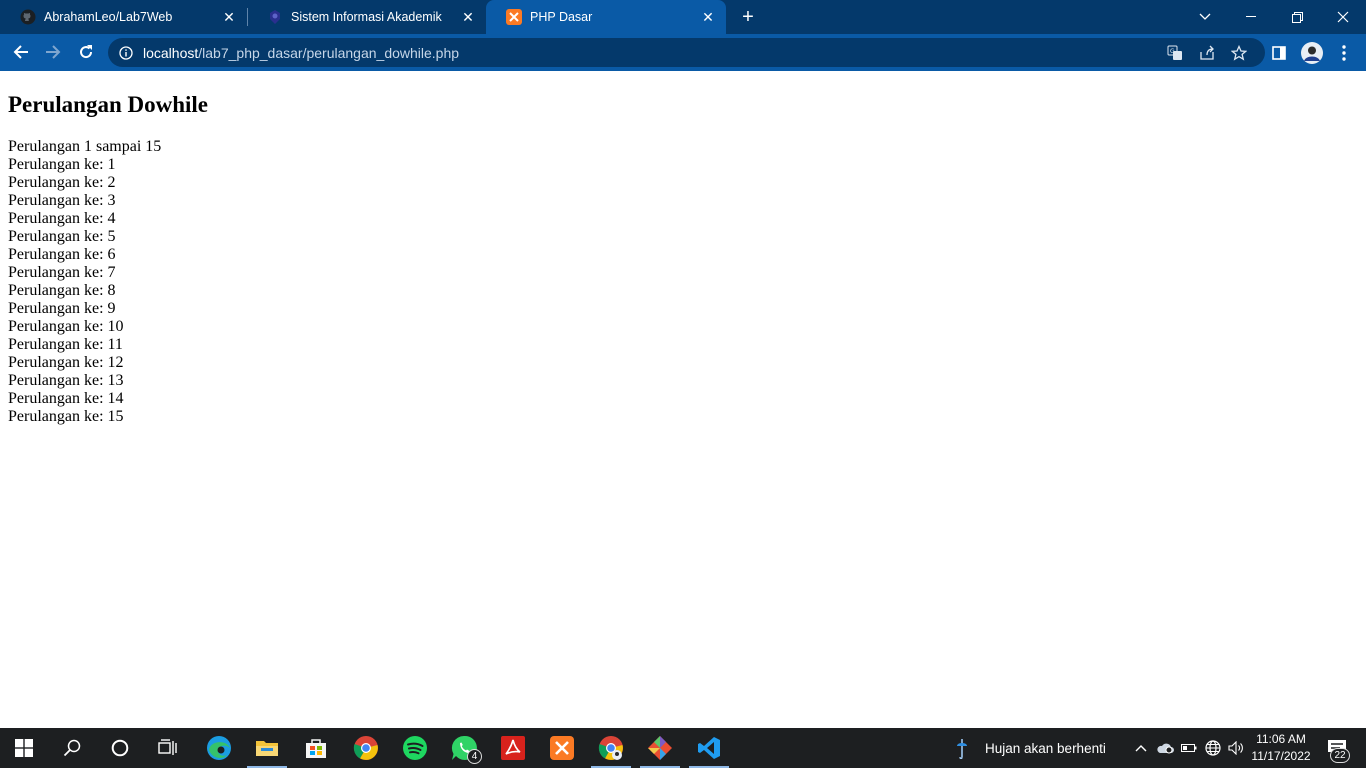 The image size is (1366, 768). I want to click on side-panel-button, so click(1279, 53).